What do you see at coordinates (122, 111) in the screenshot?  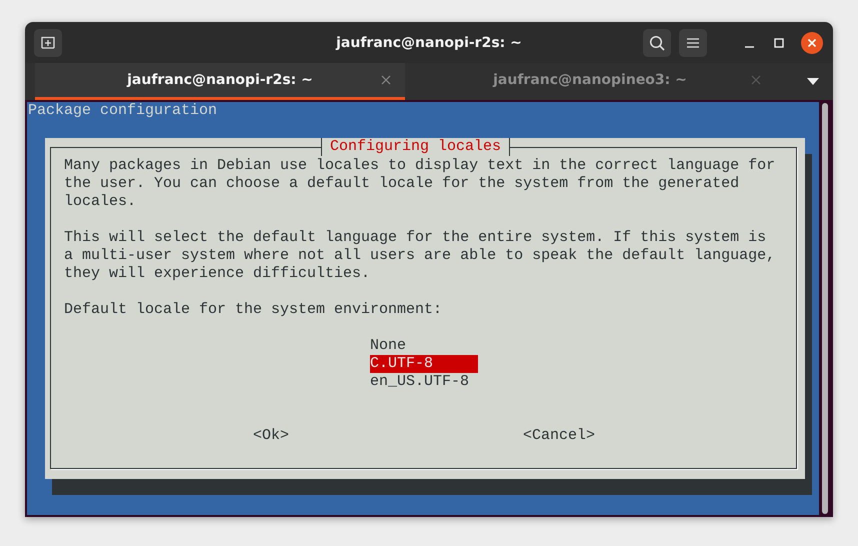 I see `screen-header: Package configuration` at bounding box center [122, 111].